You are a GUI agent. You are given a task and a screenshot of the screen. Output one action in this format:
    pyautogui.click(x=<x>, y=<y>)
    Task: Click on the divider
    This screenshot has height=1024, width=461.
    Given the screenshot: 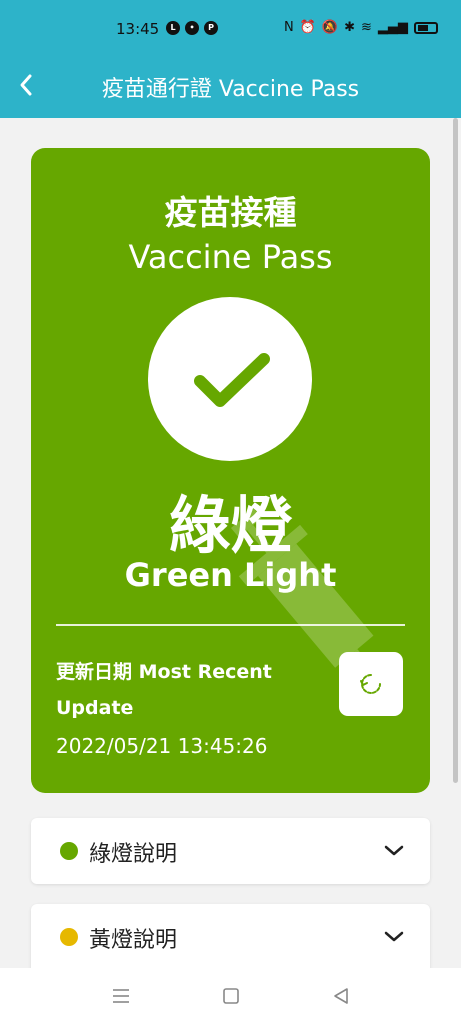 What is the action you would take?
    pyautogui.click(x=230, y=625)
    